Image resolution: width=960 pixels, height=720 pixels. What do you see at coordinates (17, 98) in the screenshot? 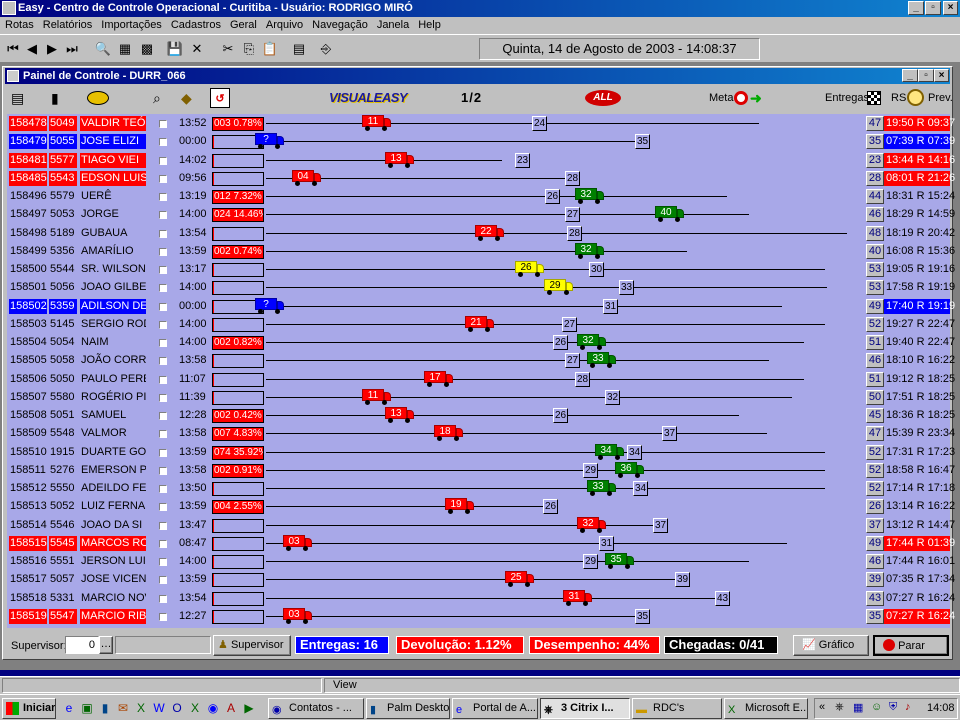
I see `list-icon: ▤` at bounding box center [17, 98].